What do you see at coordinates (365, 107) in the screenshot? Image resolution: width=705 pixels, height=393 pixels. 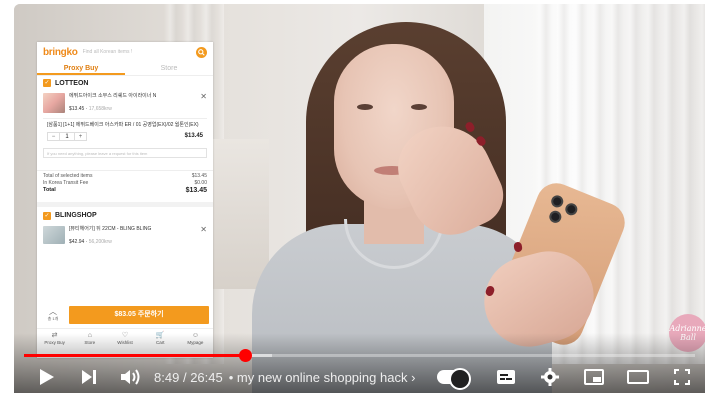 I see `left-eye` at bounding box center [365, 107].